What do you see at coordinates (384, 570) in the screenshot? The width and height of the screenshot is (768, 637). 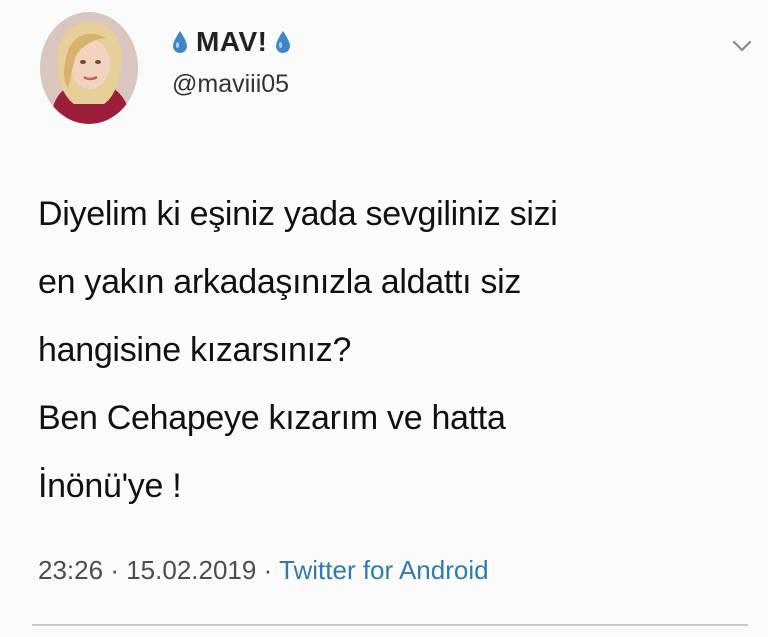 I see `tweet-source-link: Twitter for Android` at bounding box center [384, 570].